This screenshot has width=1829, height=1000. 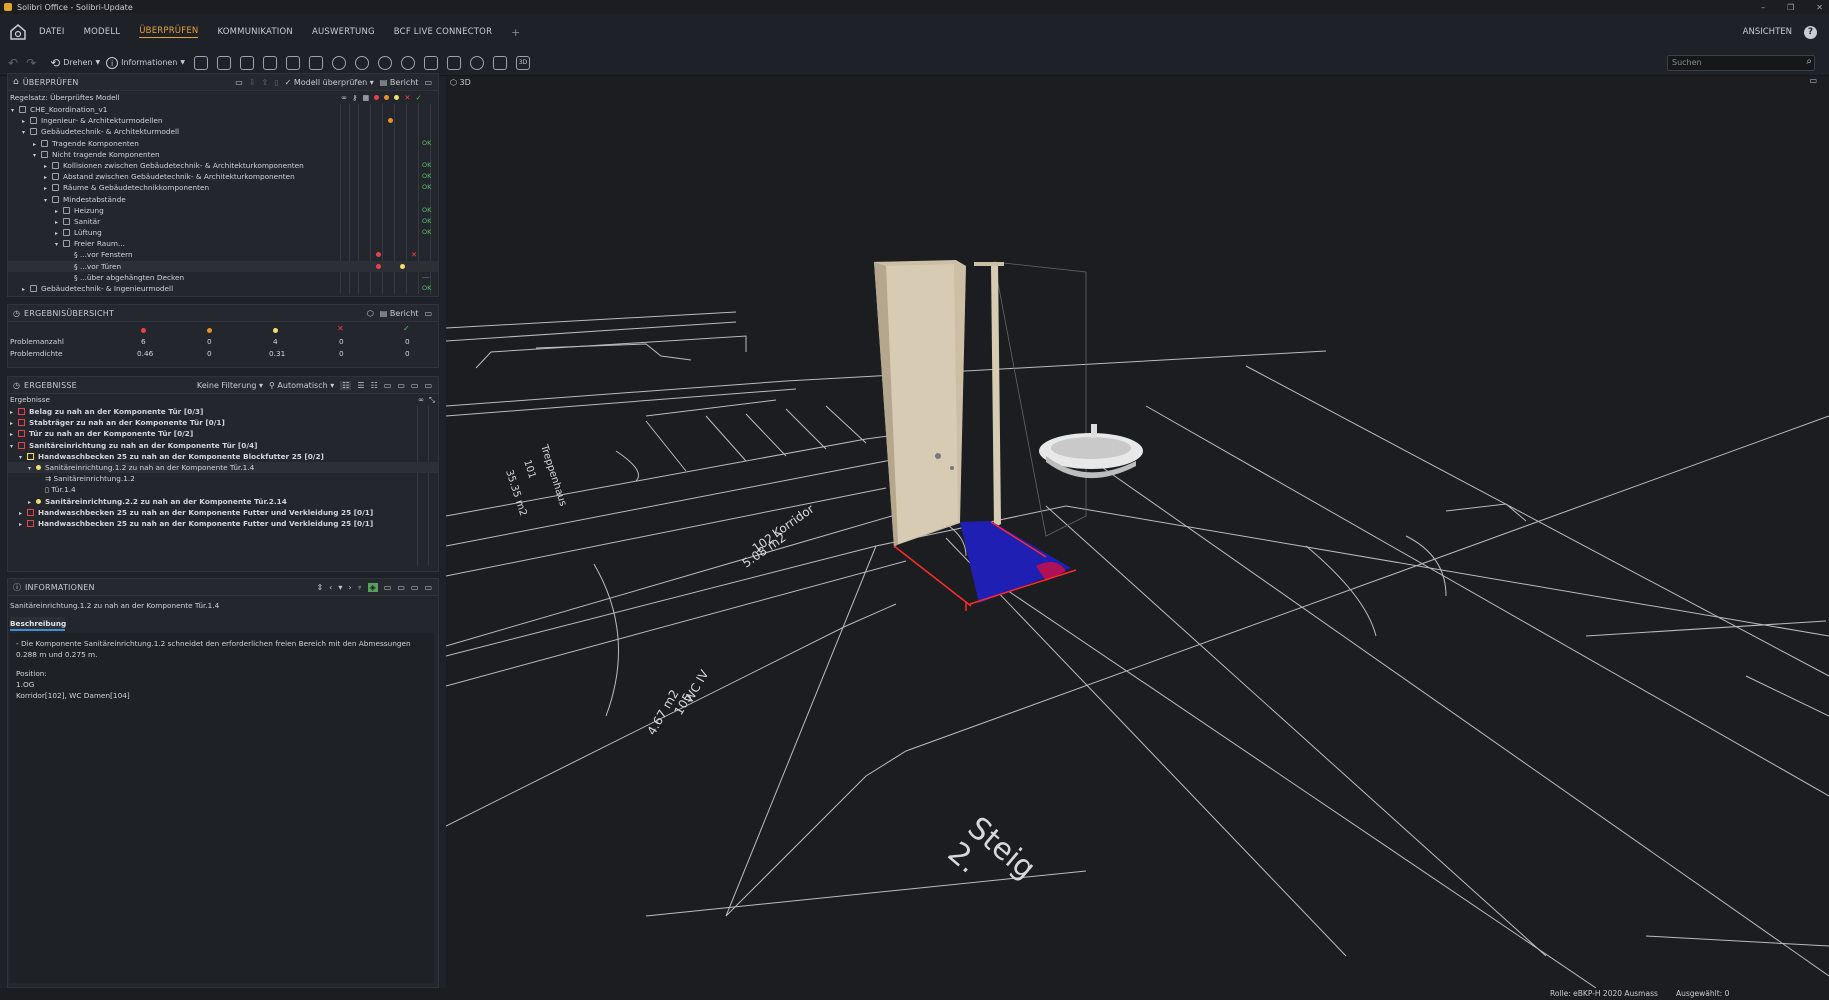 I want to click on rule-row: ▸ Gebäudetechnik- & Ingenieurmodell OK, so click(x=223, y=288).